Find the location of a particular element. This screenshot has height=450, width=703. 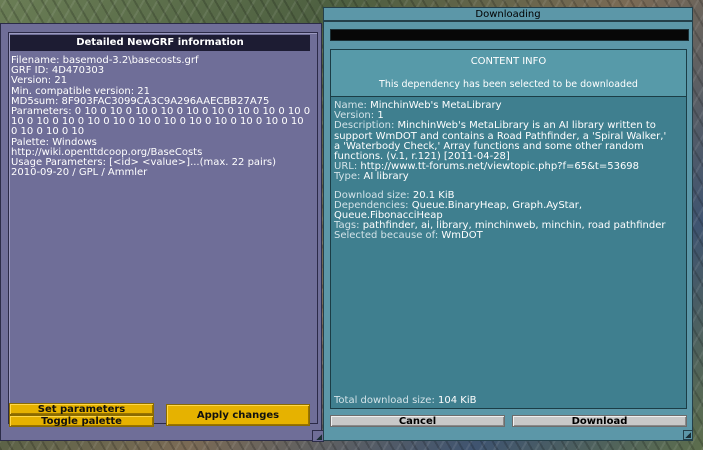

selected-because-row: Selected because of: WmDOT is located at coordinates (408, 236).